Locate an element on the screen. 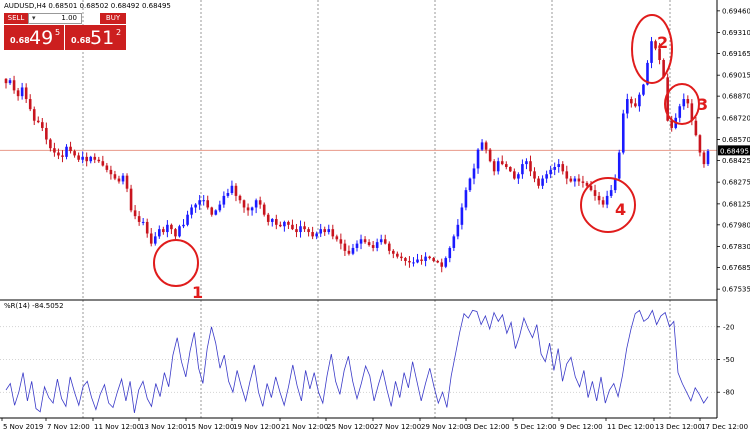 Image resolution: width=750 pixels, height=433 pixels. annotation-number: 3 is located at coordinates (702, 104).